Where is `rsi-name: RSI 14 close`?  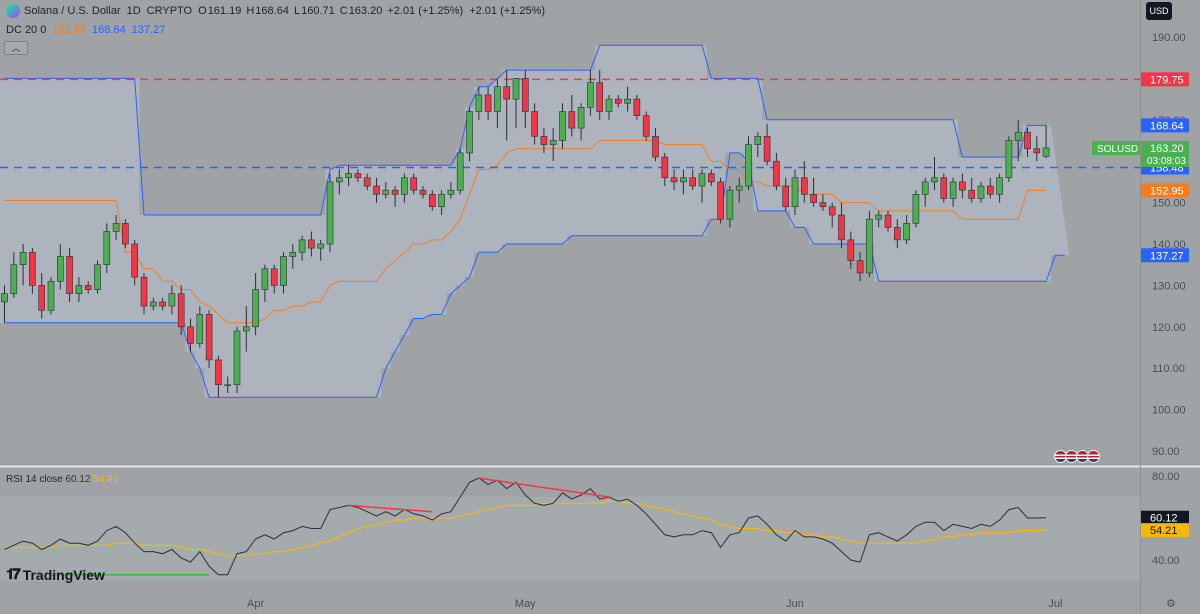
rsi-name: RSI 14 close is located at coordinates (34, 479).